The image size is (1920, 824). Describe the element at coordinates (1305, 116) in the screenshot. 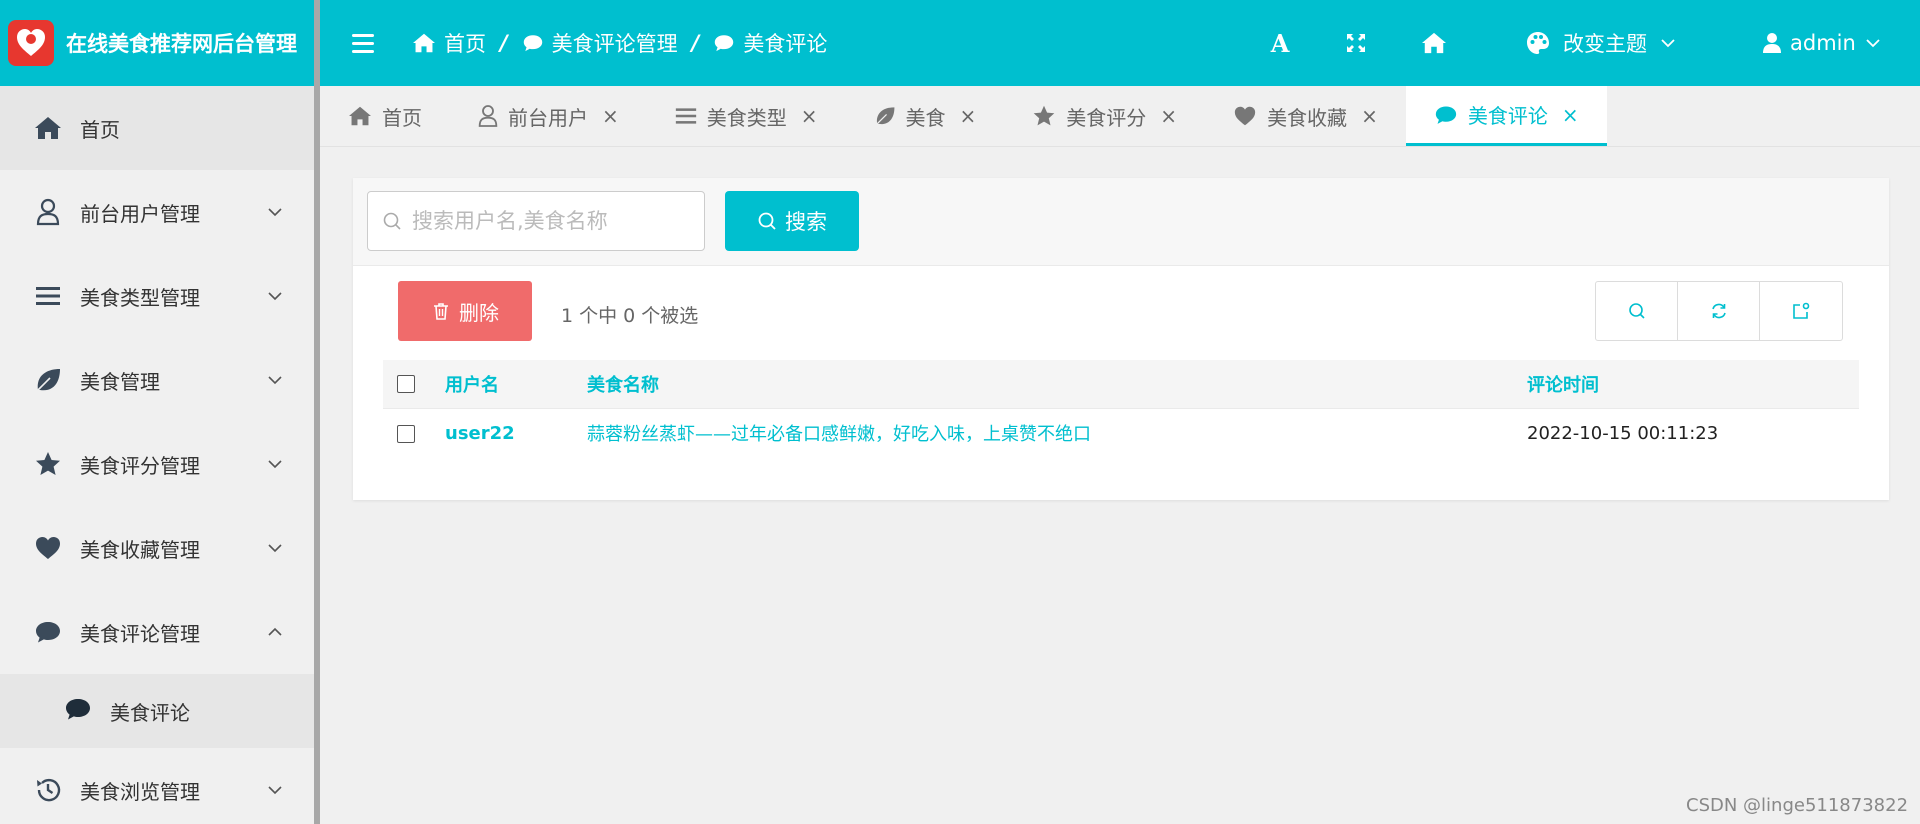

I see `tab-favorites: 美食收藏 ×` at that location.